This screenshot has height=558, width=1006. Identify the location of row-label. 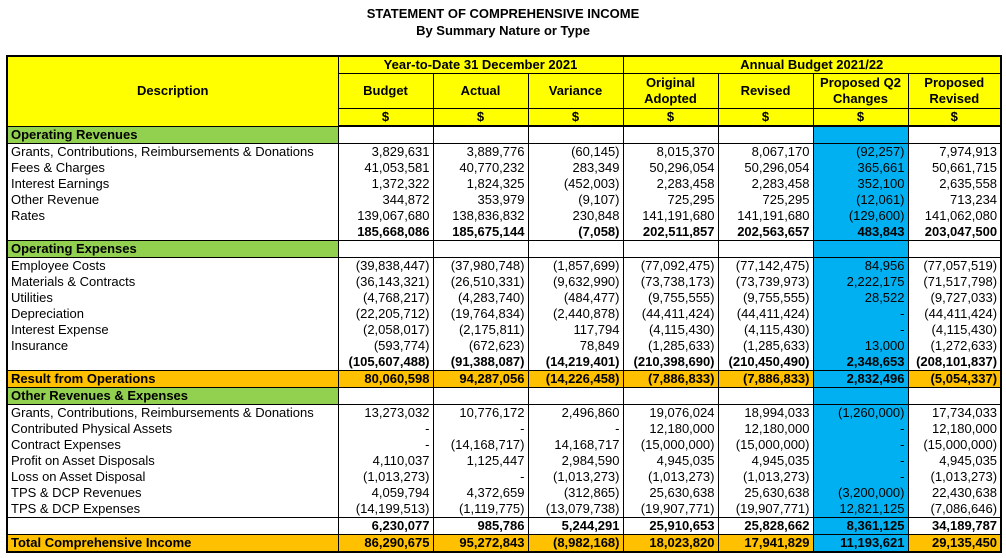
(172, 526).